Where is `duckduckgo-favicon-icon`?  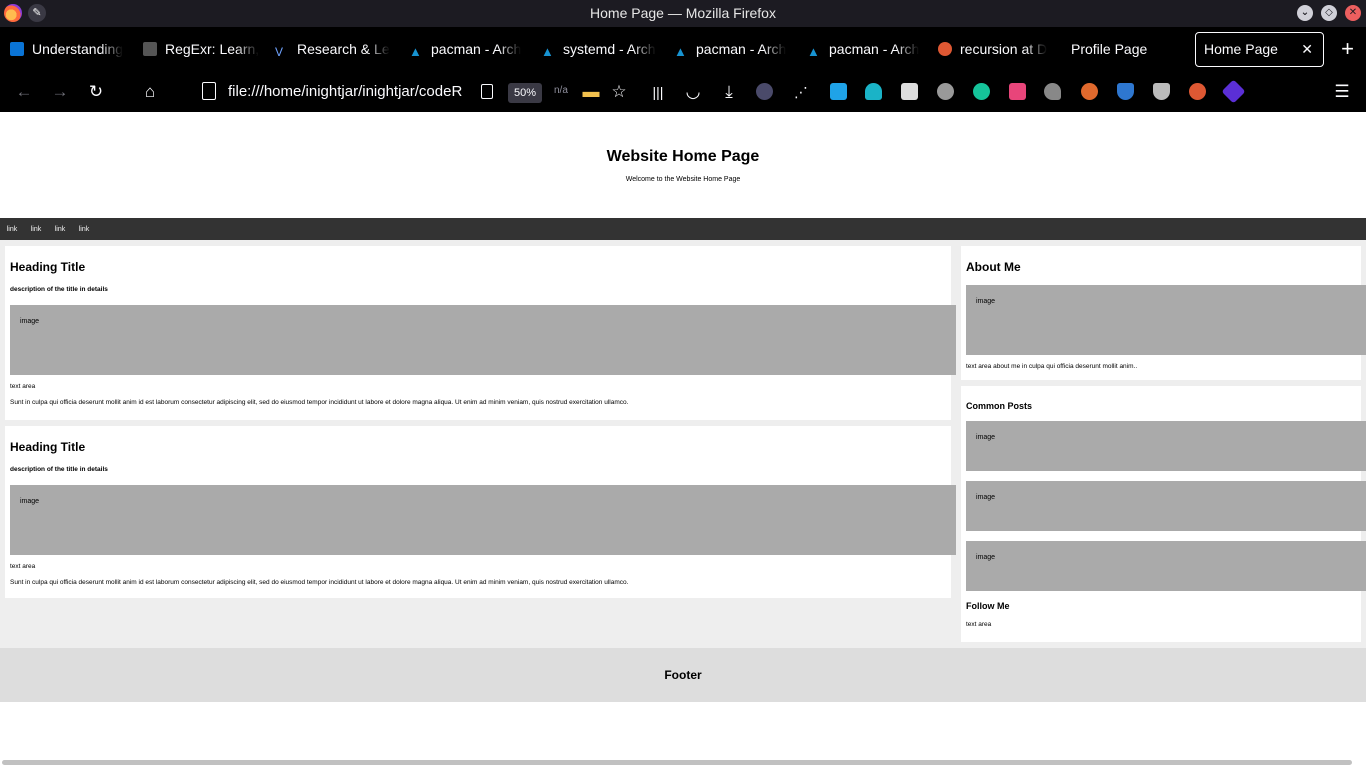 duckduckgo-favicon-icon is located at coordinates (945, 49).